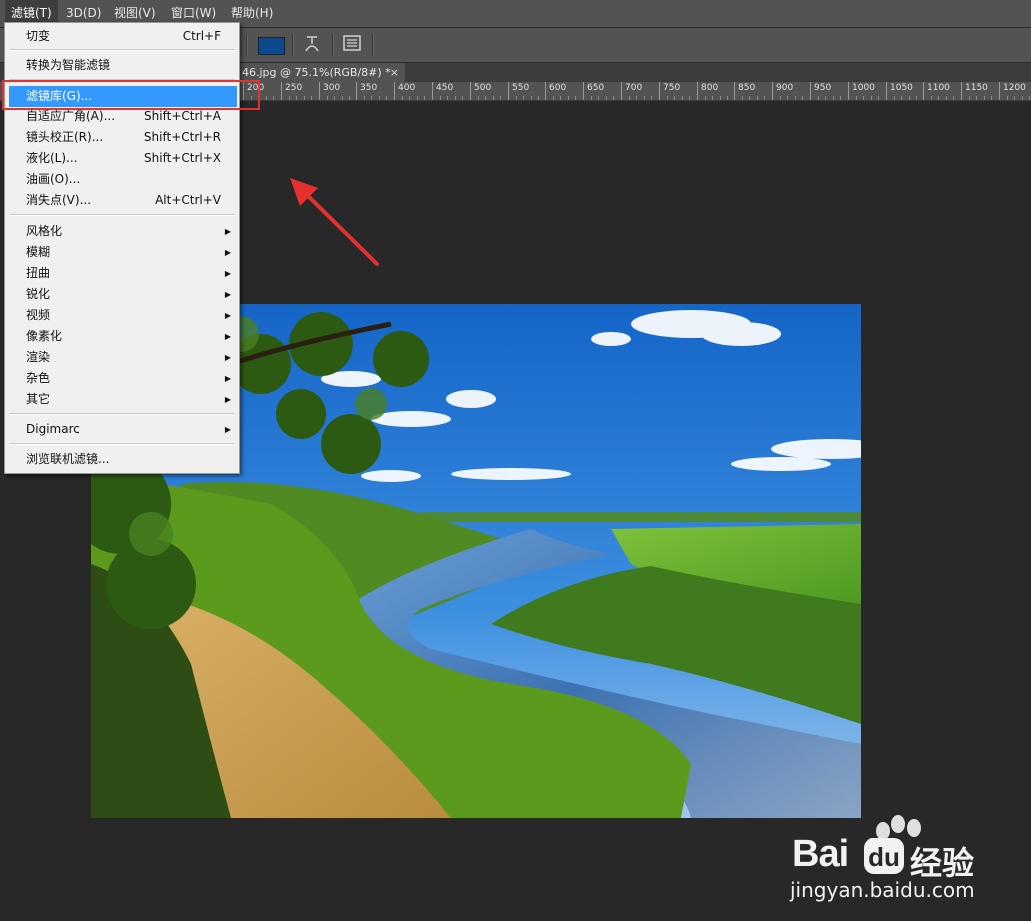 The width and height of the screenshot is (1031, 921). I want to click on ruler-label: 450, so click(445, 88).